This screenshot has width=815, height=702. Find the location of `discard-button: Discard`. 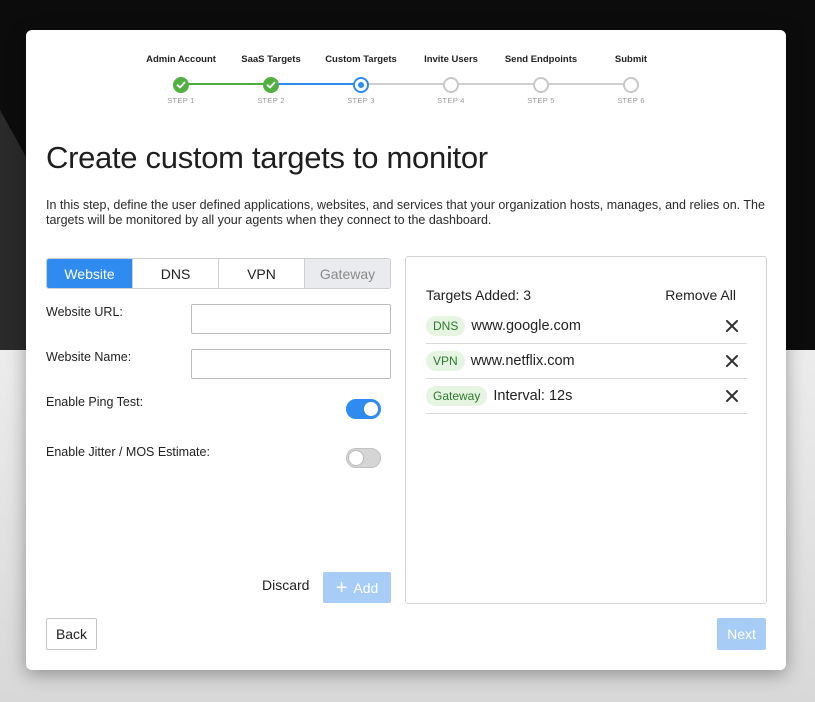

discard-button: Discard is located at coordinates (285, 585).